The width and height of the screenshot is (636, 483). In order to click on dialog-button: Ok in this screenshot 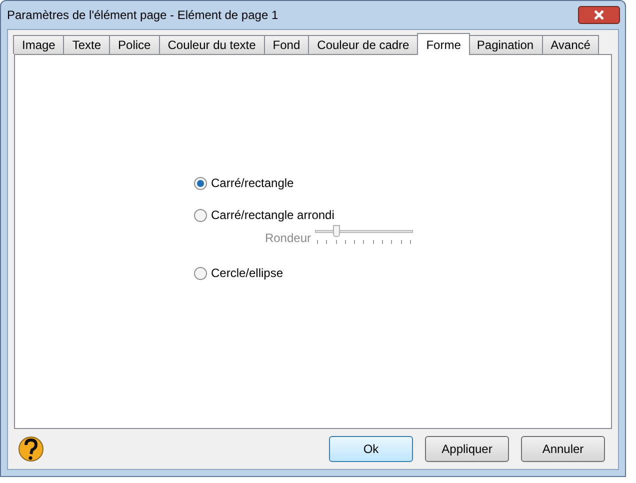, I will do `click(371, 449)`.